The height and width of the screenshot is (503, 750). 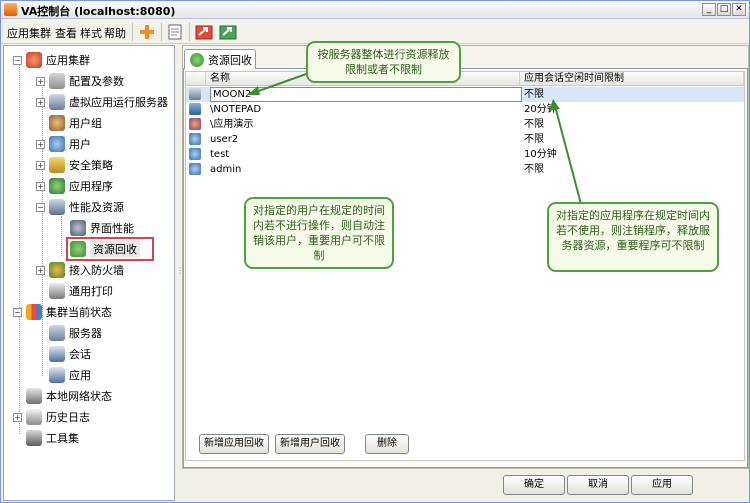 I want to click on close-button: ✕, so click(x=739, y=9).